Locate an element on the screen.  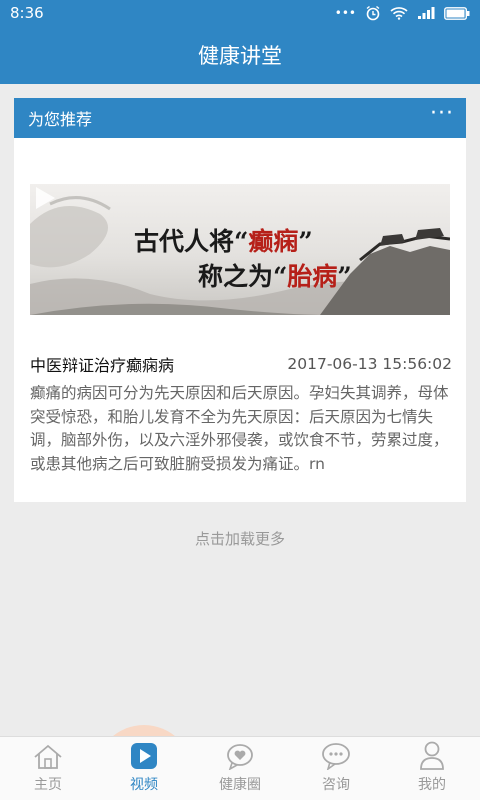
tab-consult-label: 咨询 is located at coordinates (336, 785).